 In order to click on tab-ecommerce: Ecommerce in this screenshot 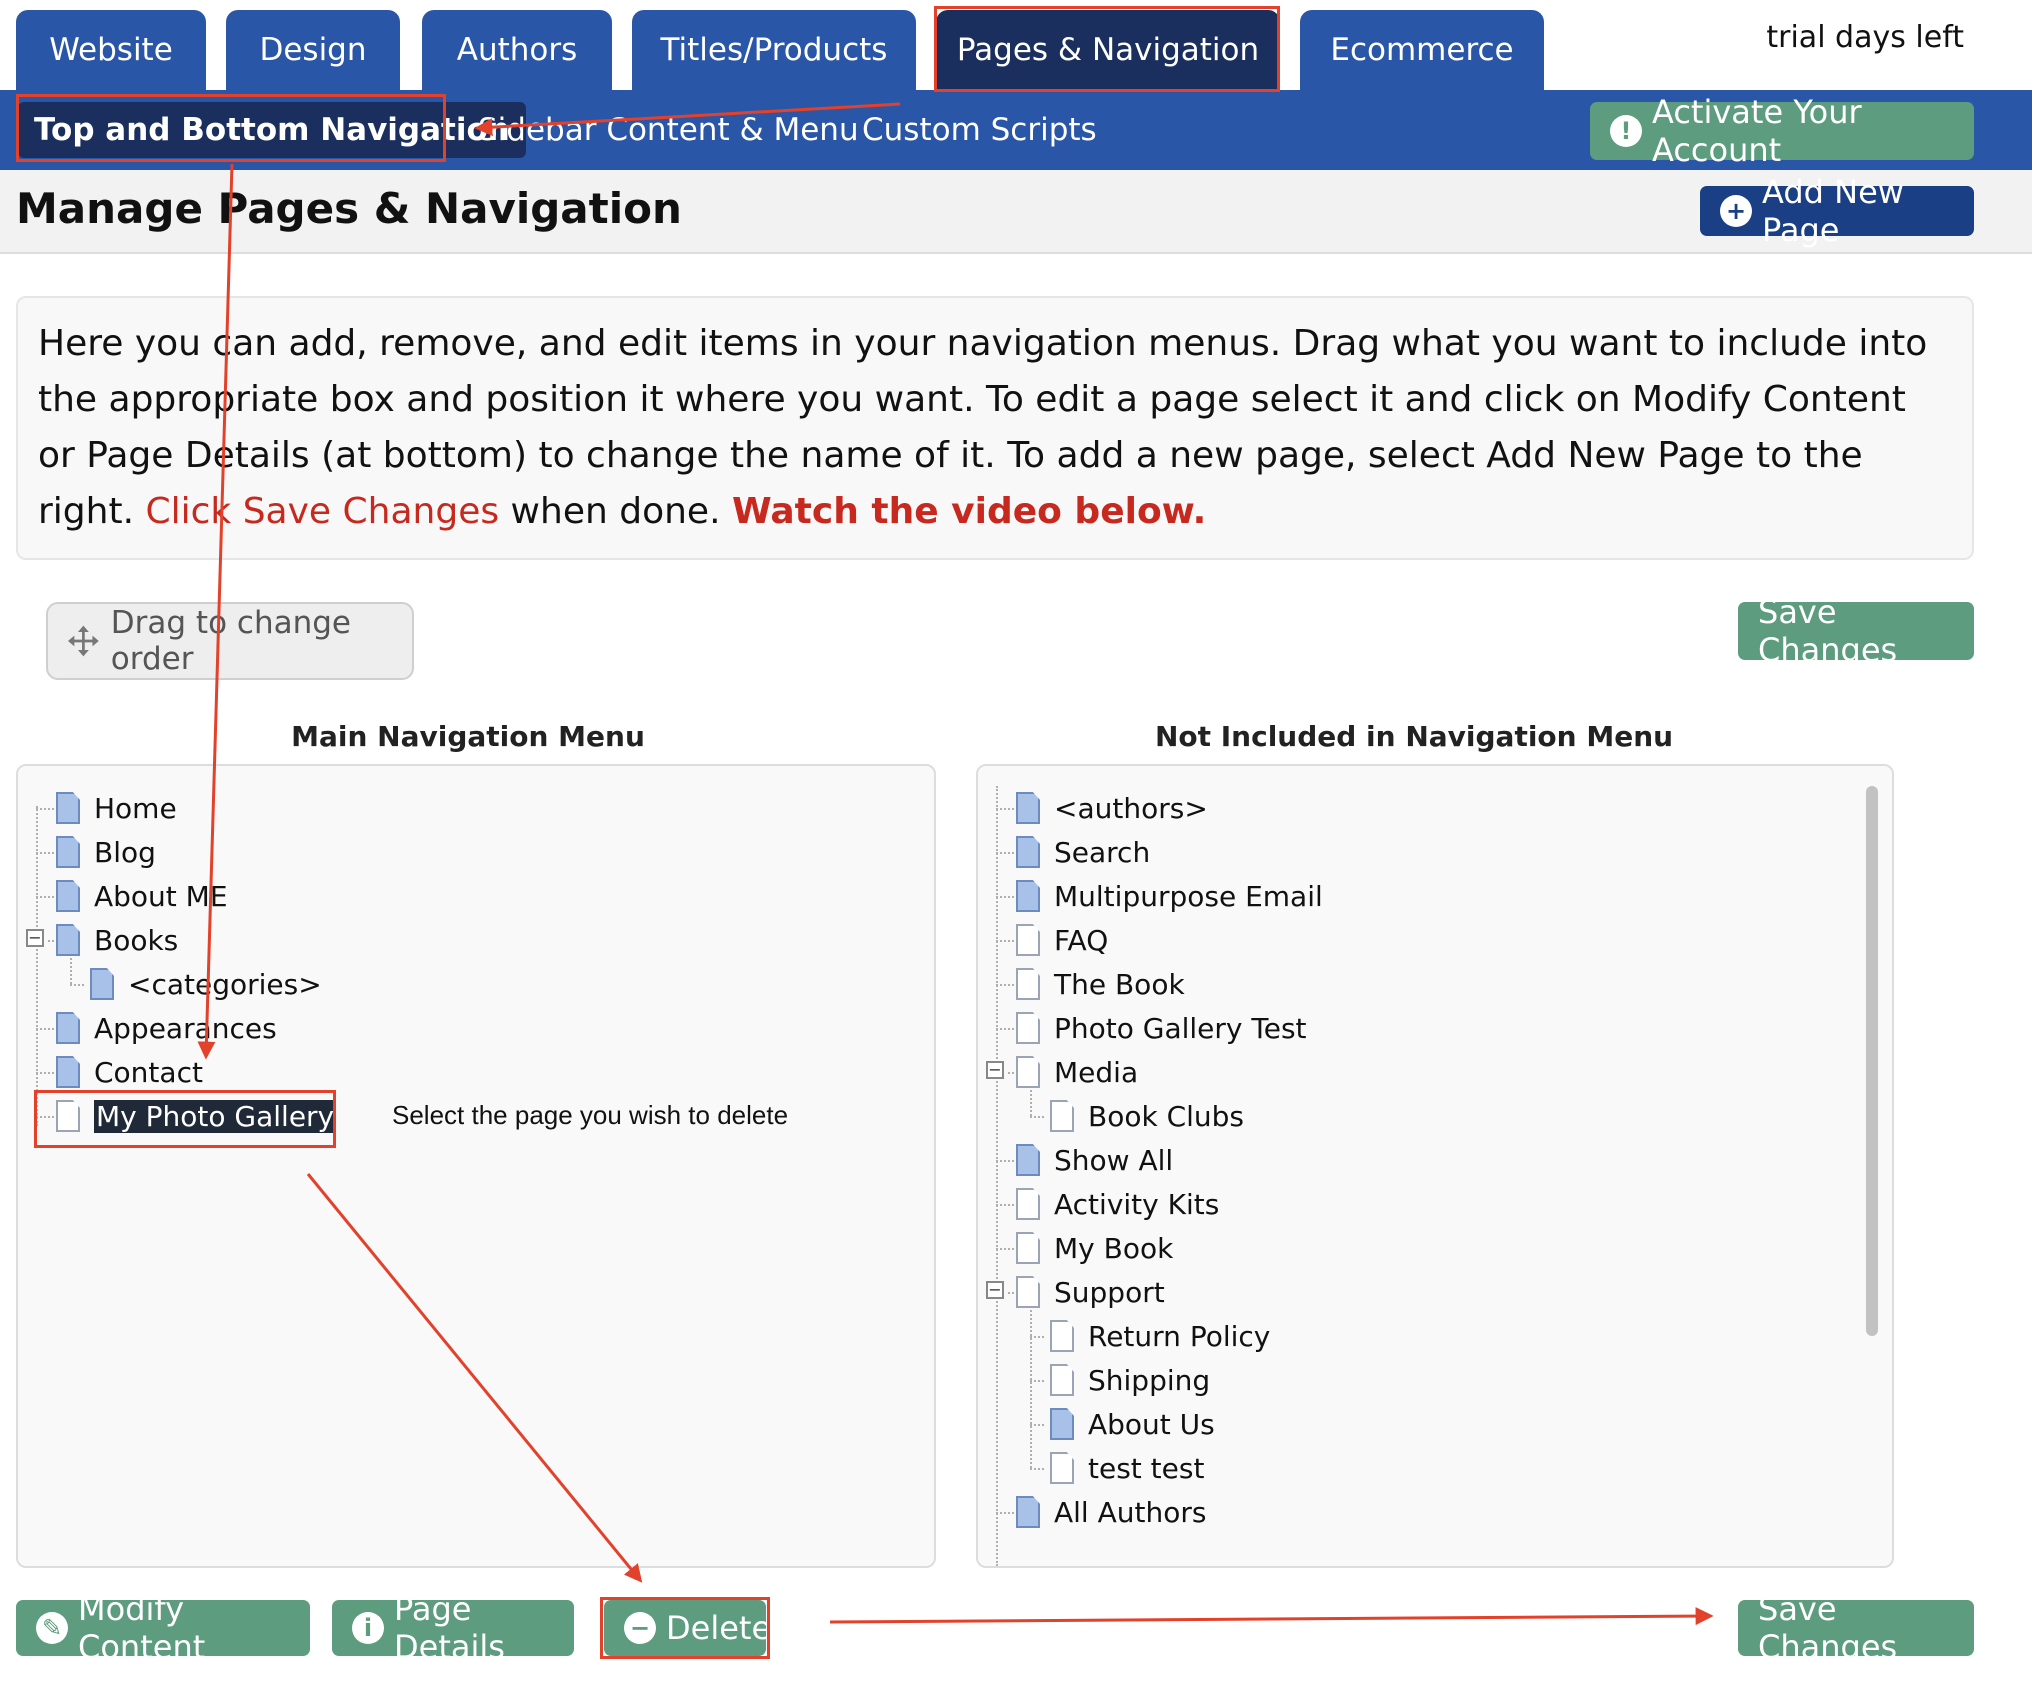, I will do `click(1422, 50)`.